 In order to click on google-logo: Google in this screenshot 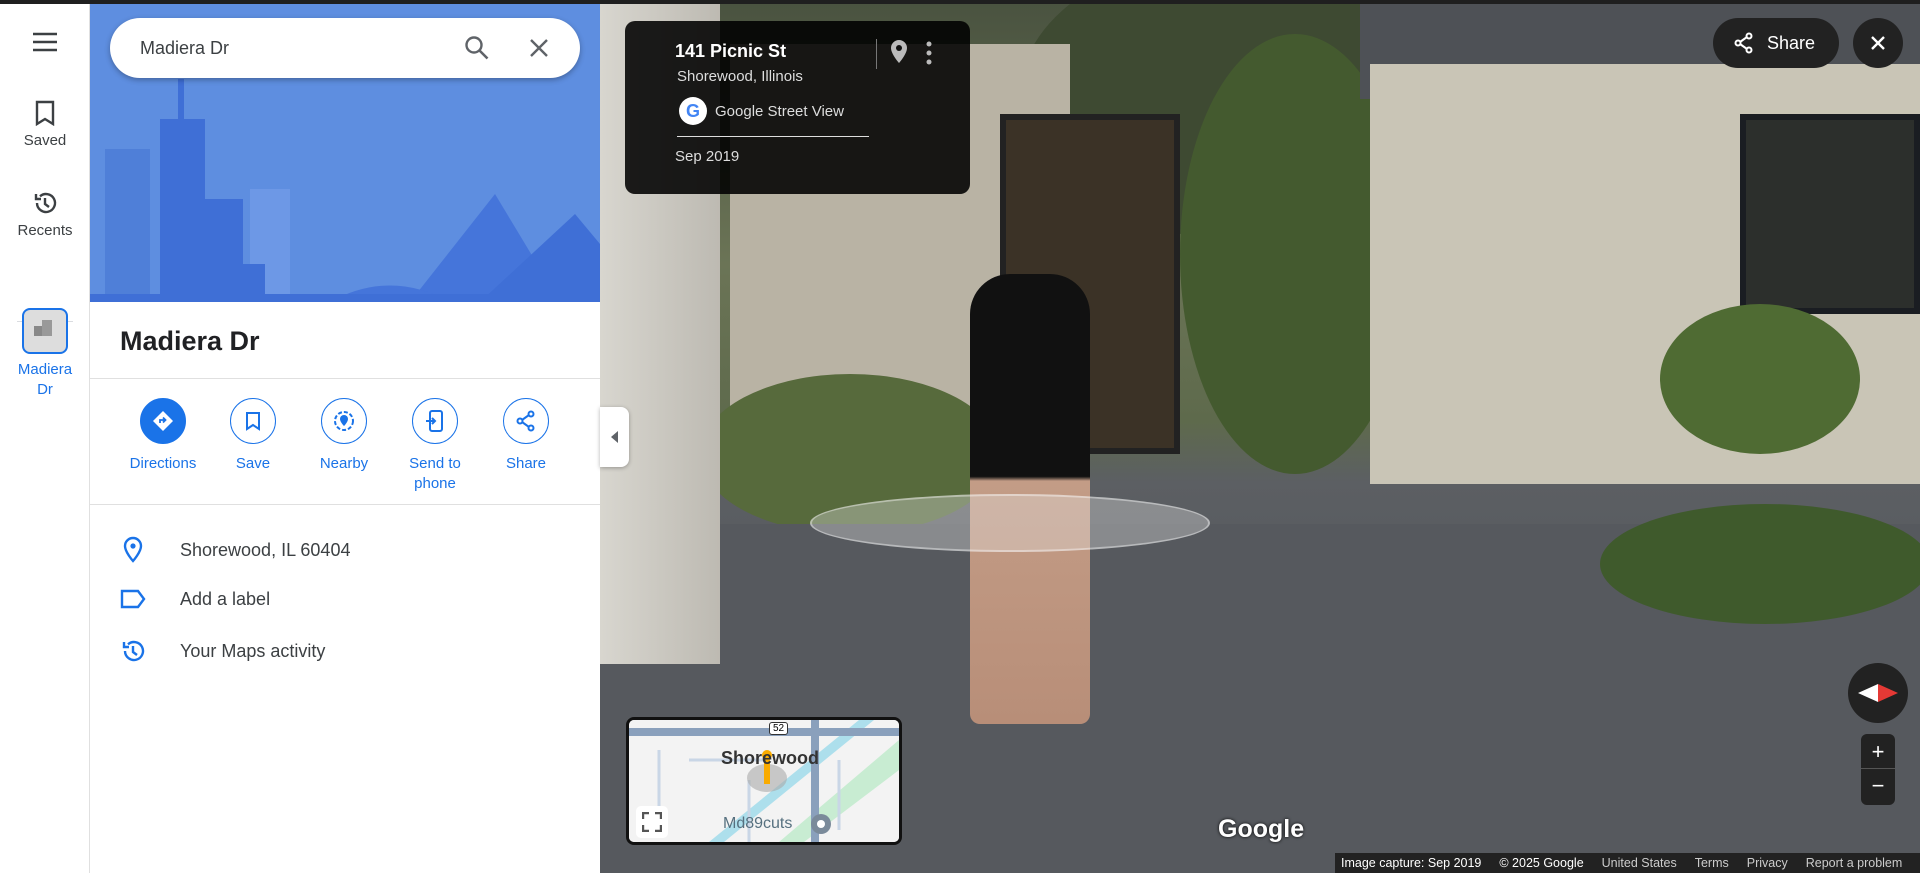, I will do `click(1261, 829)`.